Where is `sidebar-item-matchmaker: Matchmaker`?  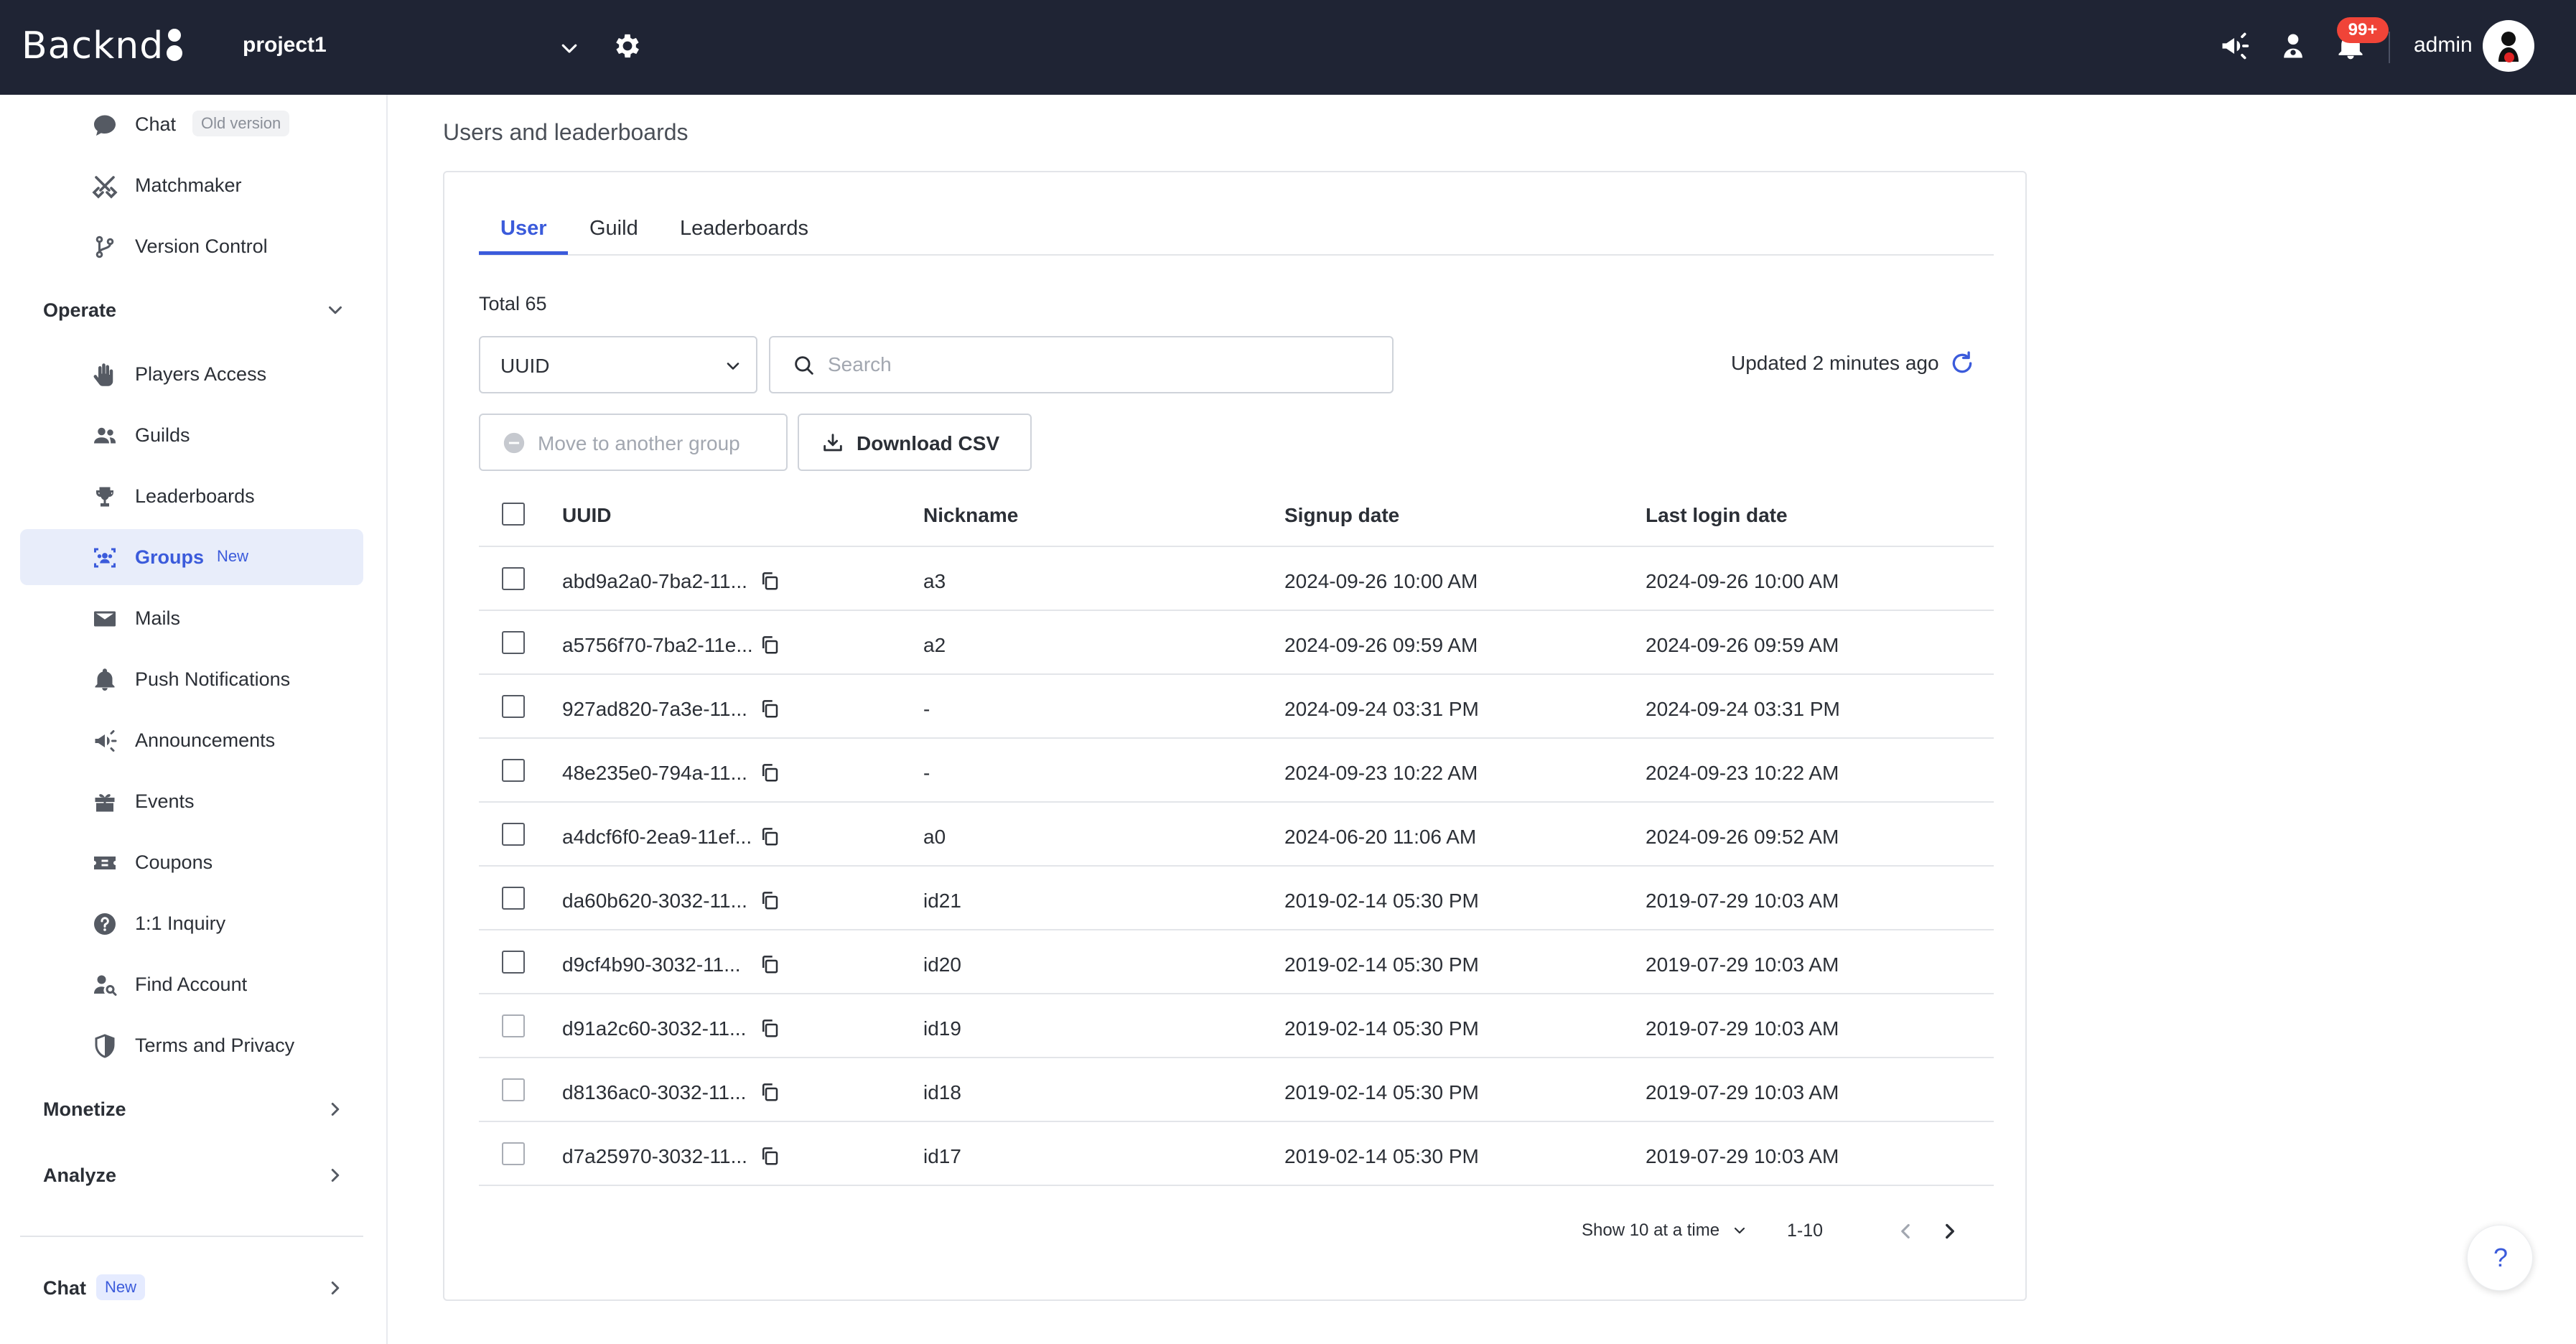 sidebar-item-matchmaker: Matchmaker is located at coordinates (191, 185).